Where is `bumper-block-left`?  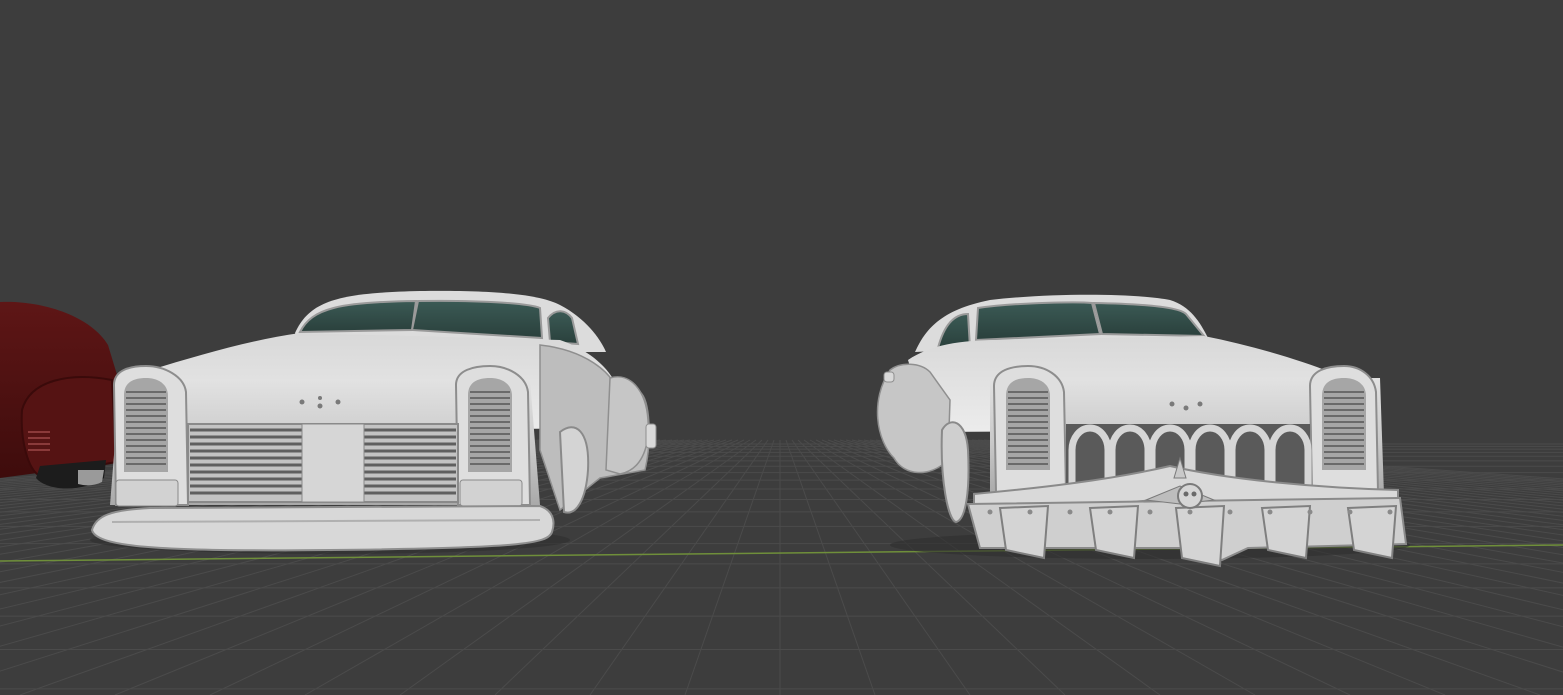 bumper-block-left is located at coordinates (147, 493).